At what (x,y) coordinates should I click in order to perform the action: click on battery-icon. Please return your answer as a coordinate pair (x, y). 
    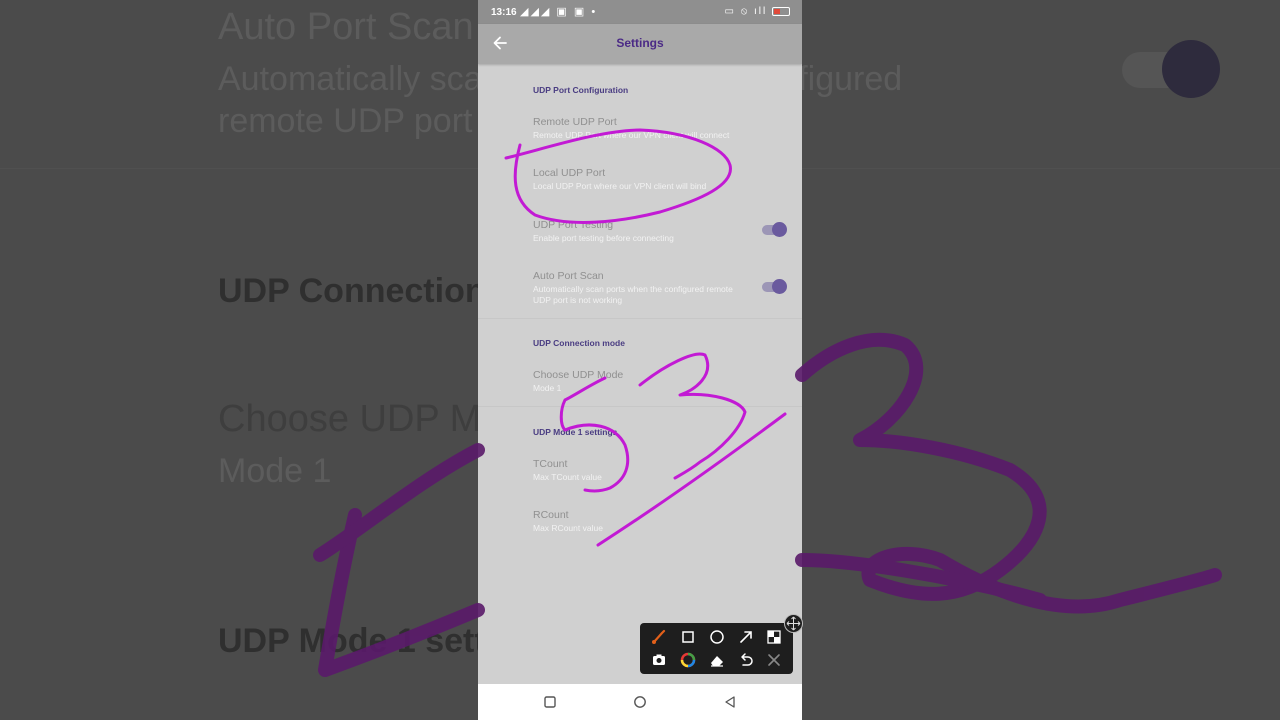
    Looking at the image, I should click on (781, 11).